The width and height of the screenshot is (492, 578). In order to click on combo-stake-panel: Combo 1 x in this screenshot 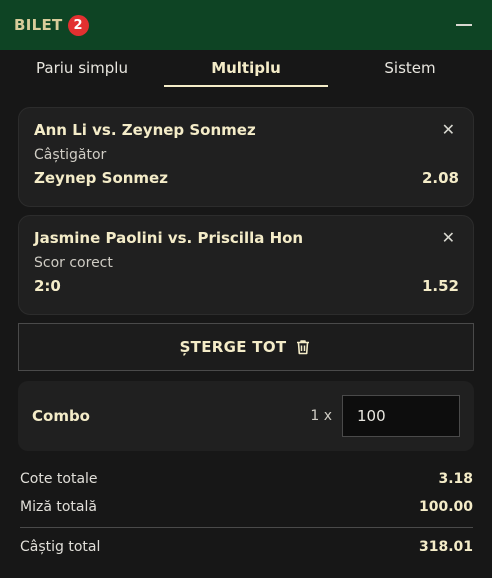, I will do `click(246, 416)`.